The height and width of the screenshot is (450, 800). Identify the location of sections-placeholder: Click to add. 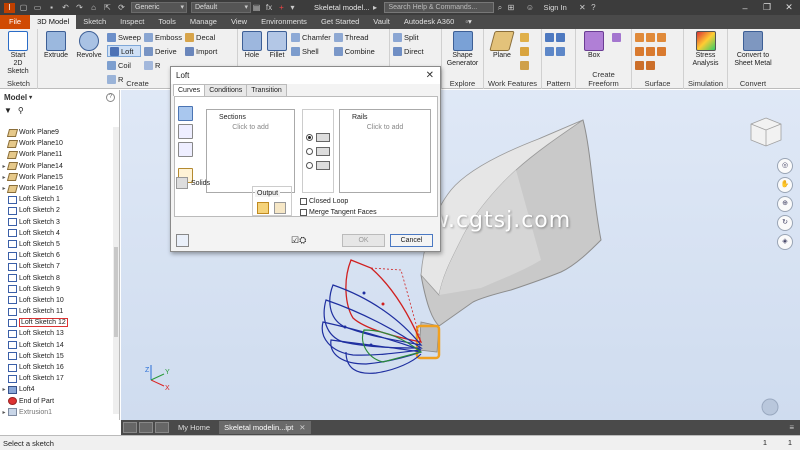
(250, 127).